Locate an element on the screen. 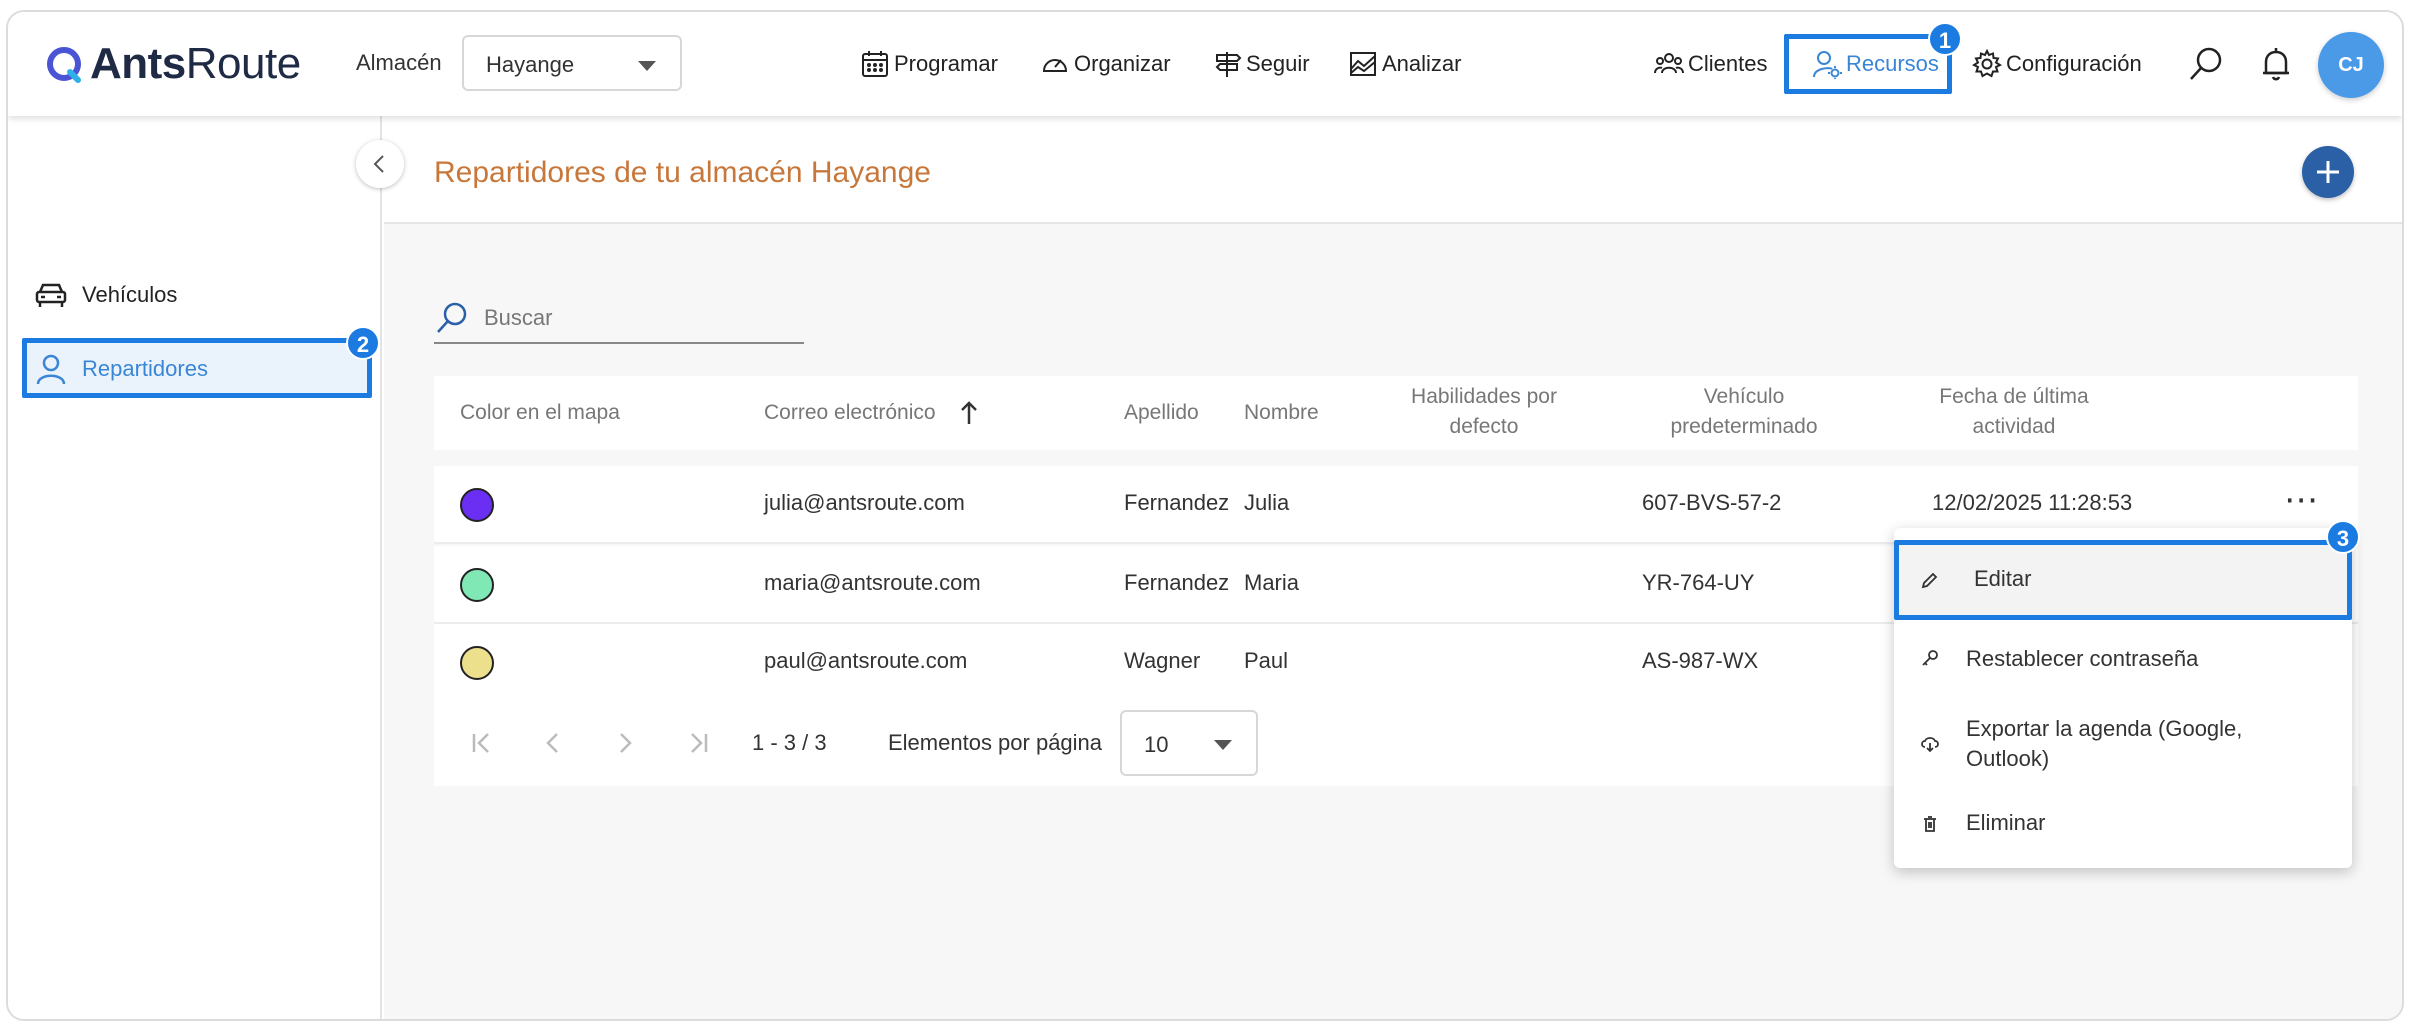 This screenshot has width=2410, height=1031. nav-label: Organizar is located at coordinates (1122, 63).